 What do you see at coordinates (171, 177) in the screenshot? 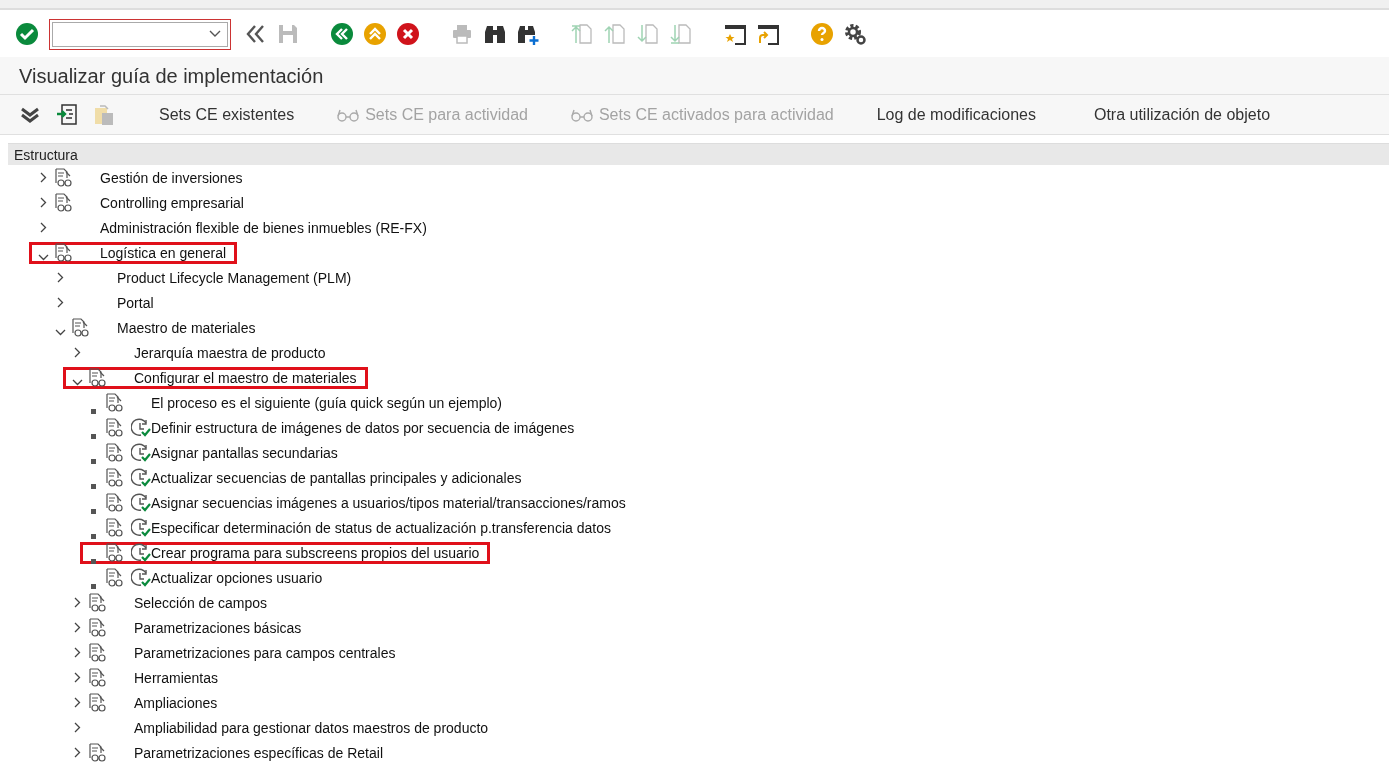
I see `tree-node-label: Gestión de inversiones` at bounding box center [171, 177].